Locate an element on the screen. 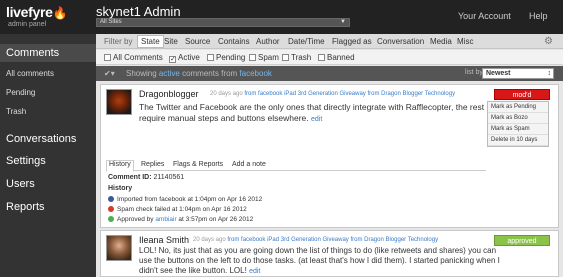 The image size is (563, 277). sort-select: Newest ↕ is located at coordinates (518, 73).